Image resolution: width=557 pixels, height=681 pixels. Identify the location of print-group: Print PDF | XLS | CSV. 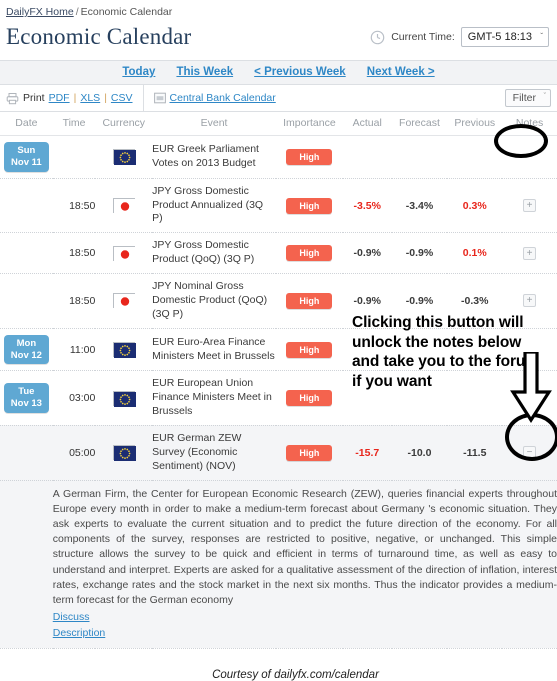
(69, 98).